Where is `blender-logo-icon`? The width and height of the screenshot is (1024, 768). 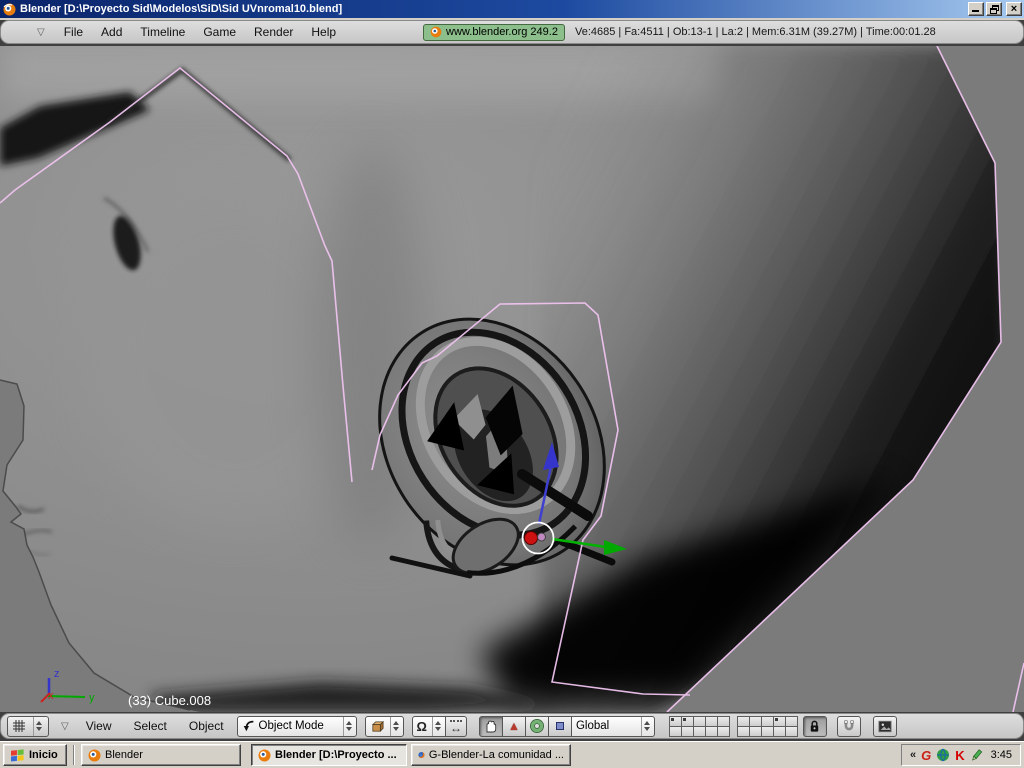
blender-logo-icon is located at coordinates (436, 31).